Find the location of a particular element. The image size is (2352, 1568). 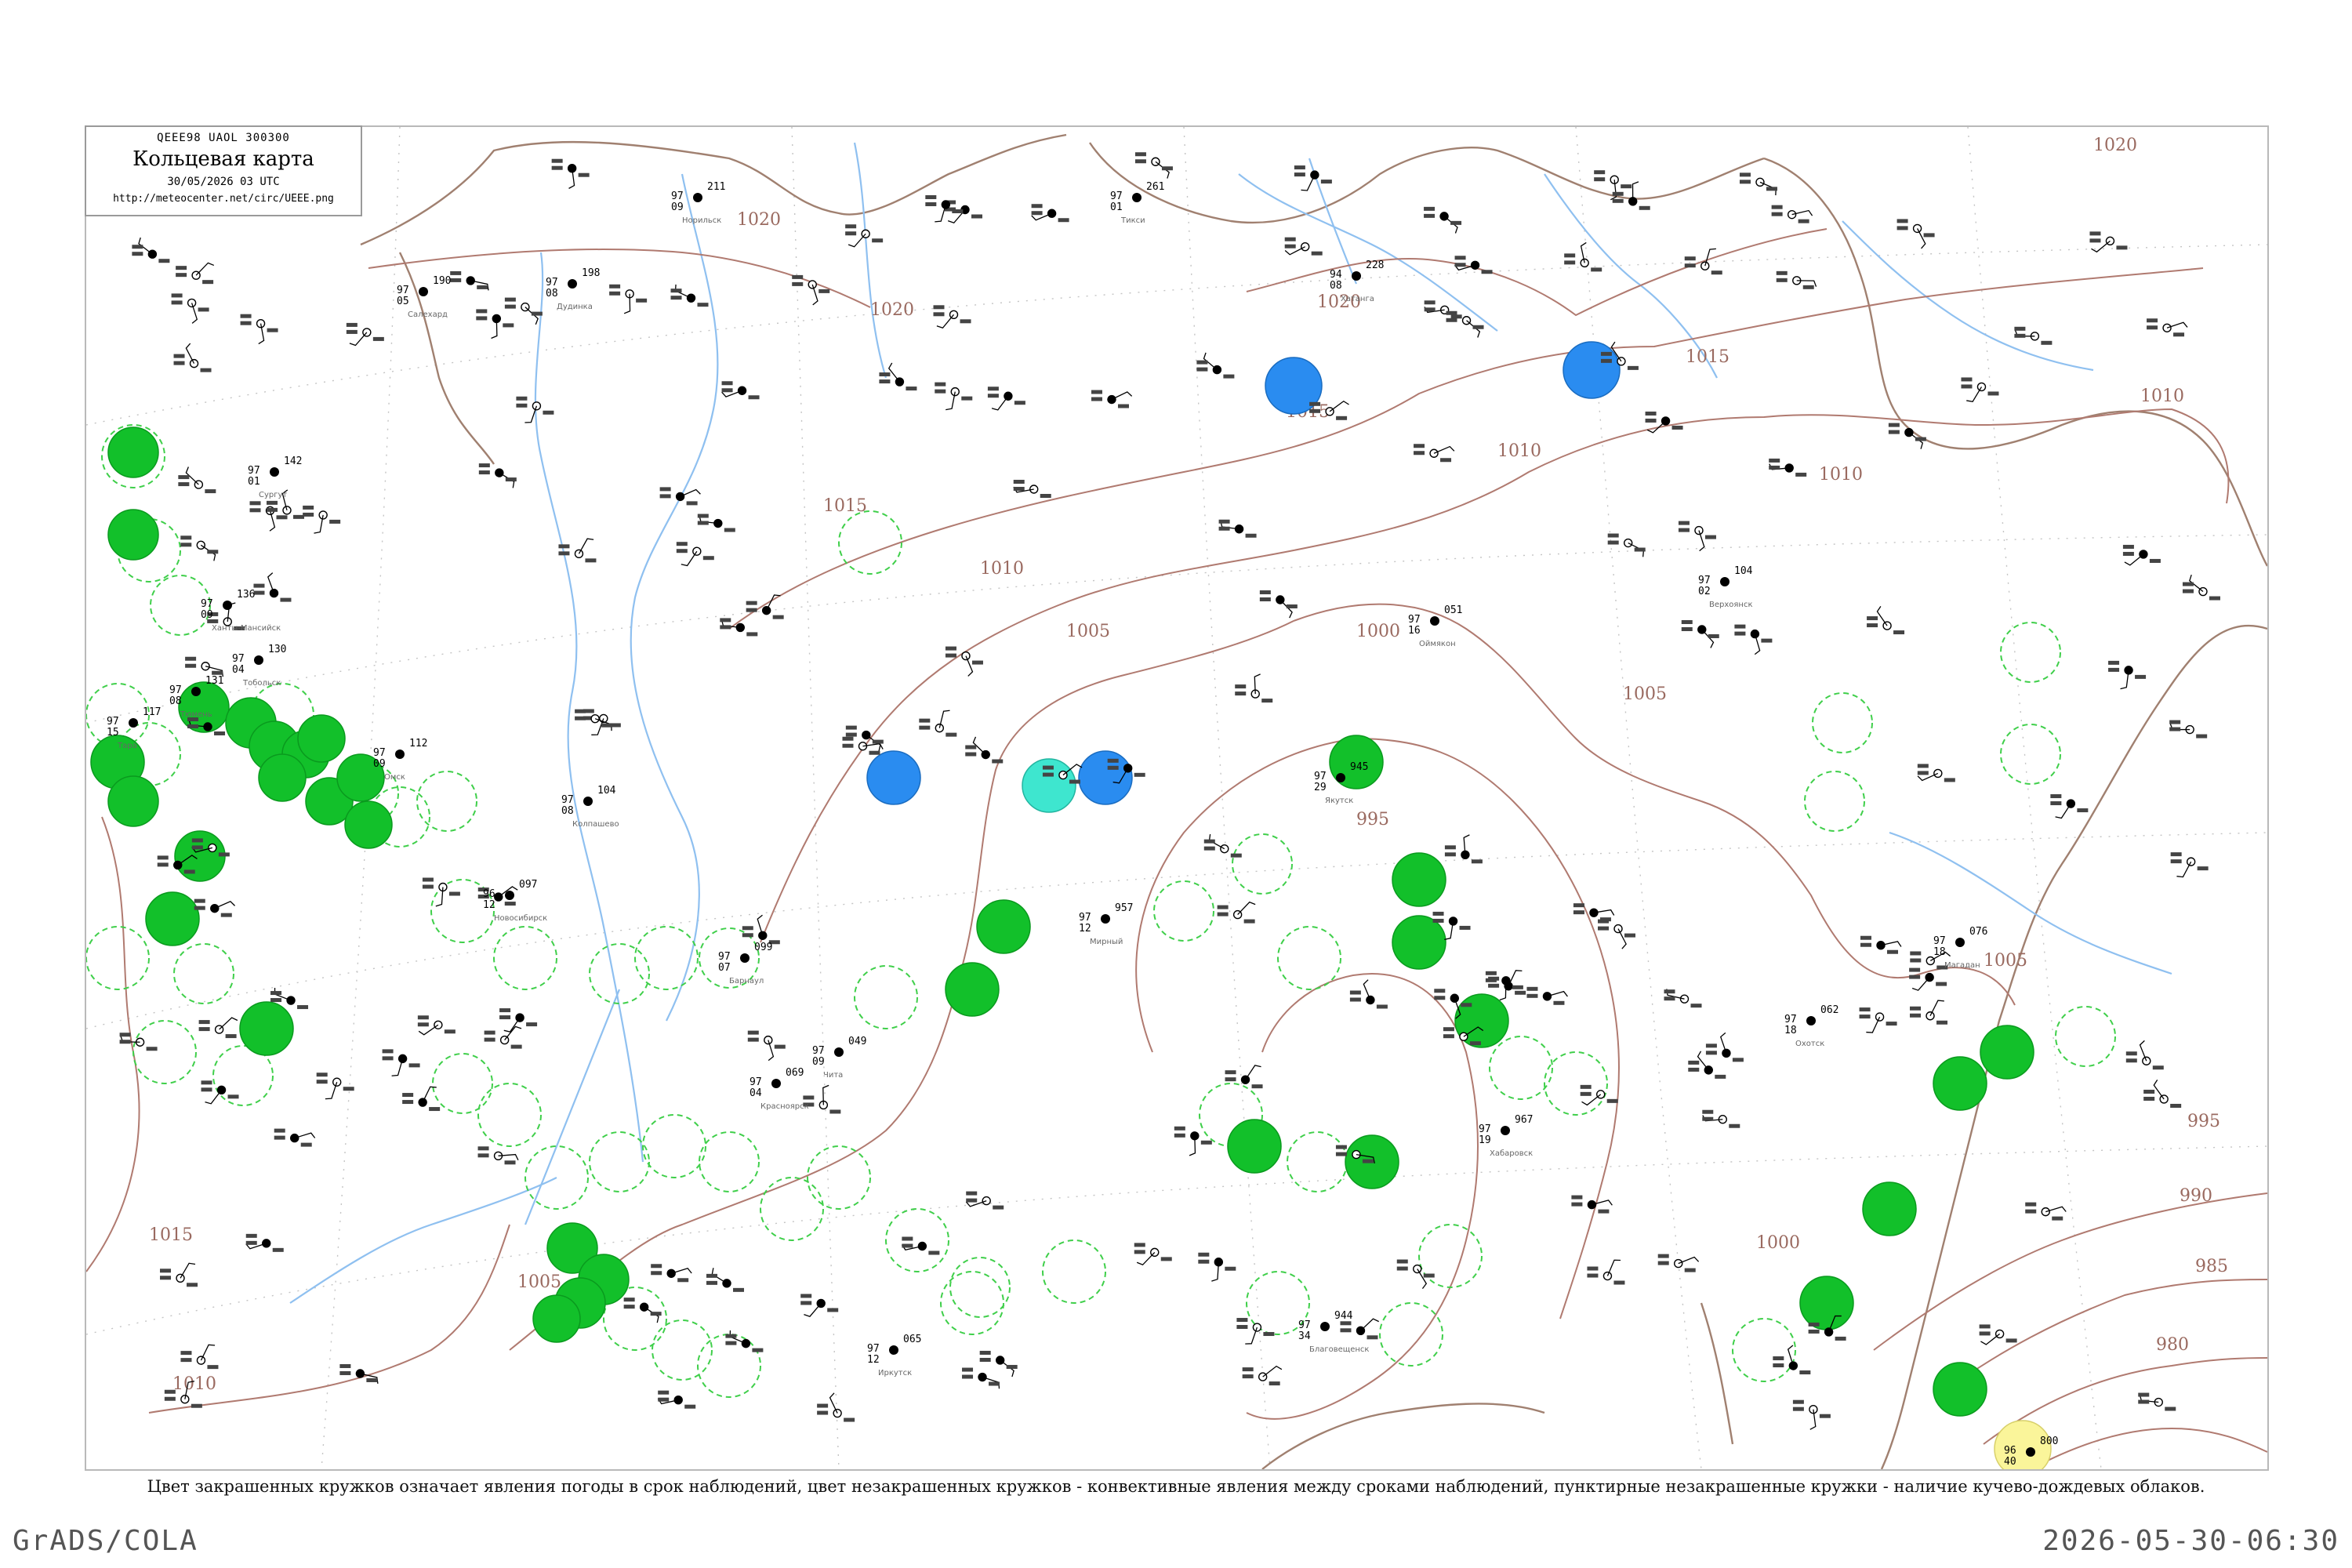

isobar-label: 1010 is located at coordinates (1519, 451).